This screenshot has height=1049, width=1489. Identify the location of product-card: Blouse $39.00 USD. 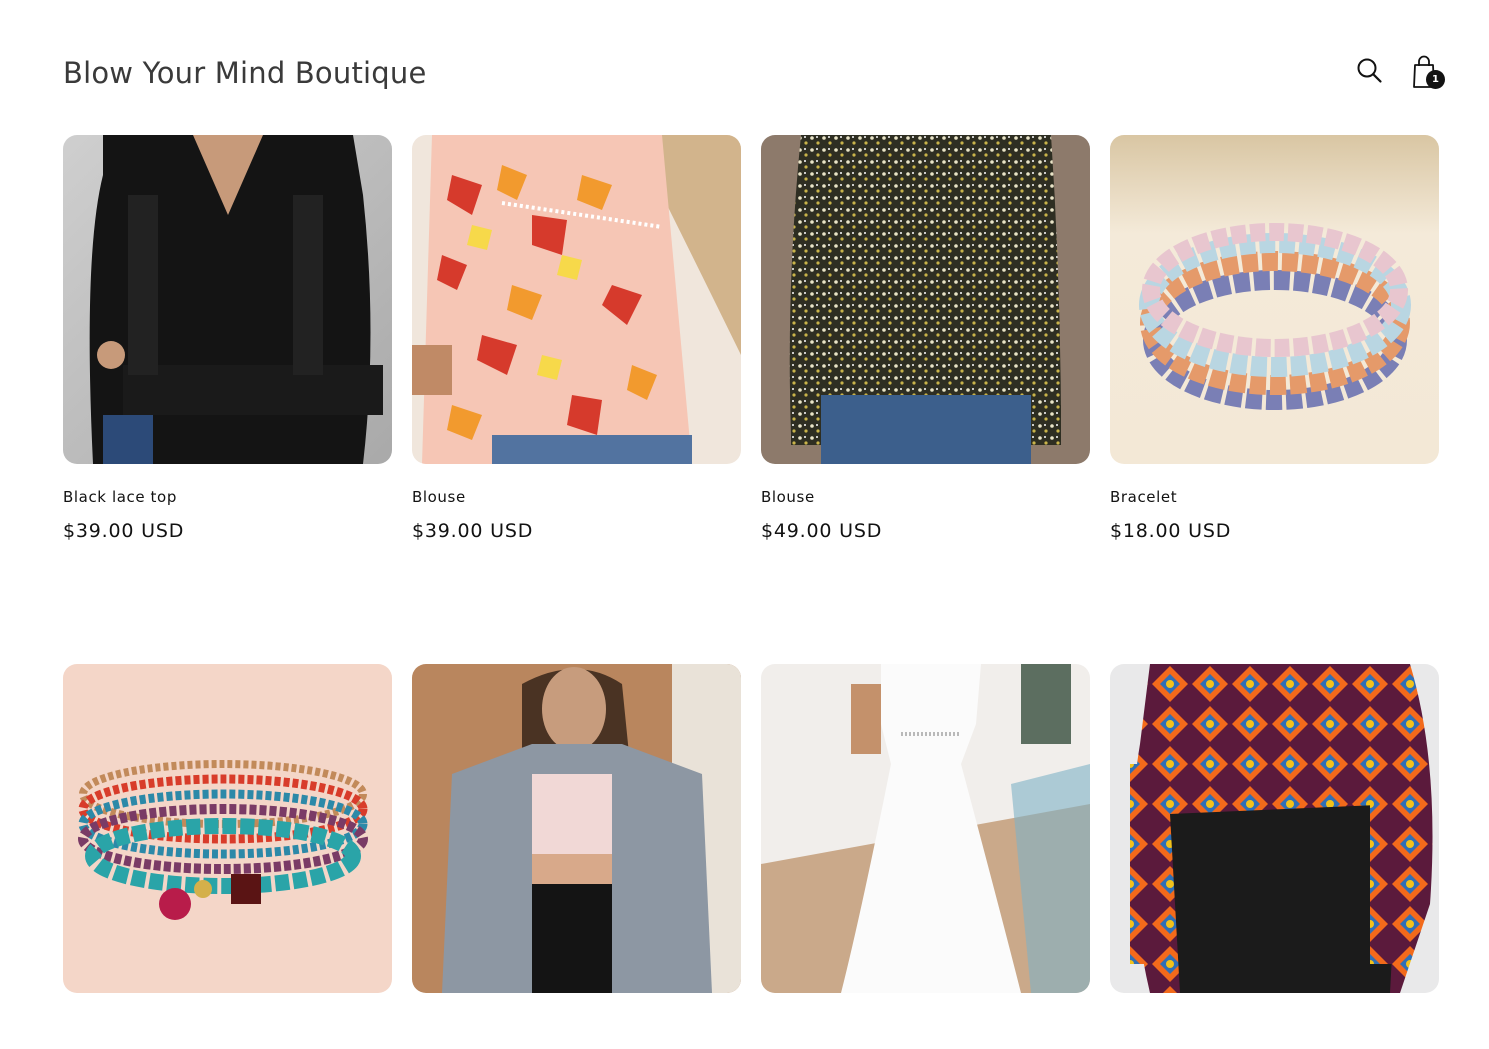
(576, 338).